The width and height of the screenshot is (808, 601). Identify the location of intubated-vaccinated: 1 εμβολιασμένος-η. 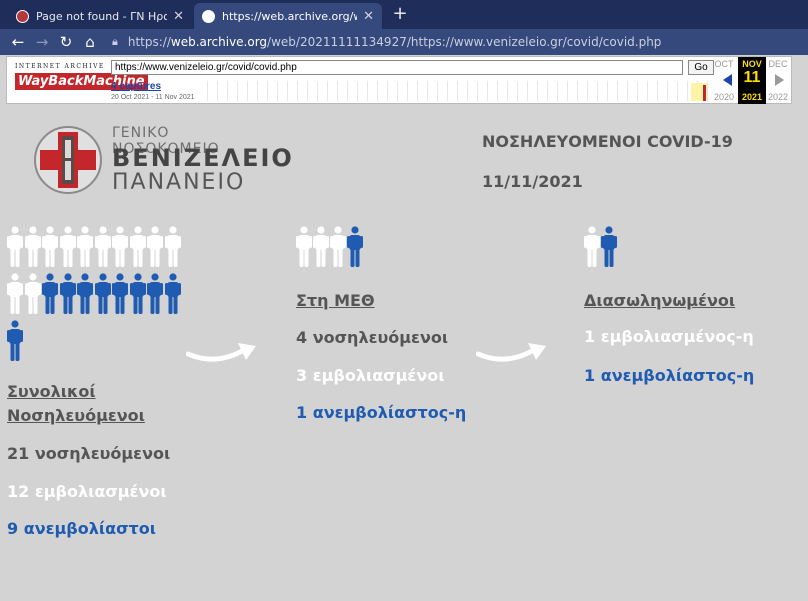
(669, 336).